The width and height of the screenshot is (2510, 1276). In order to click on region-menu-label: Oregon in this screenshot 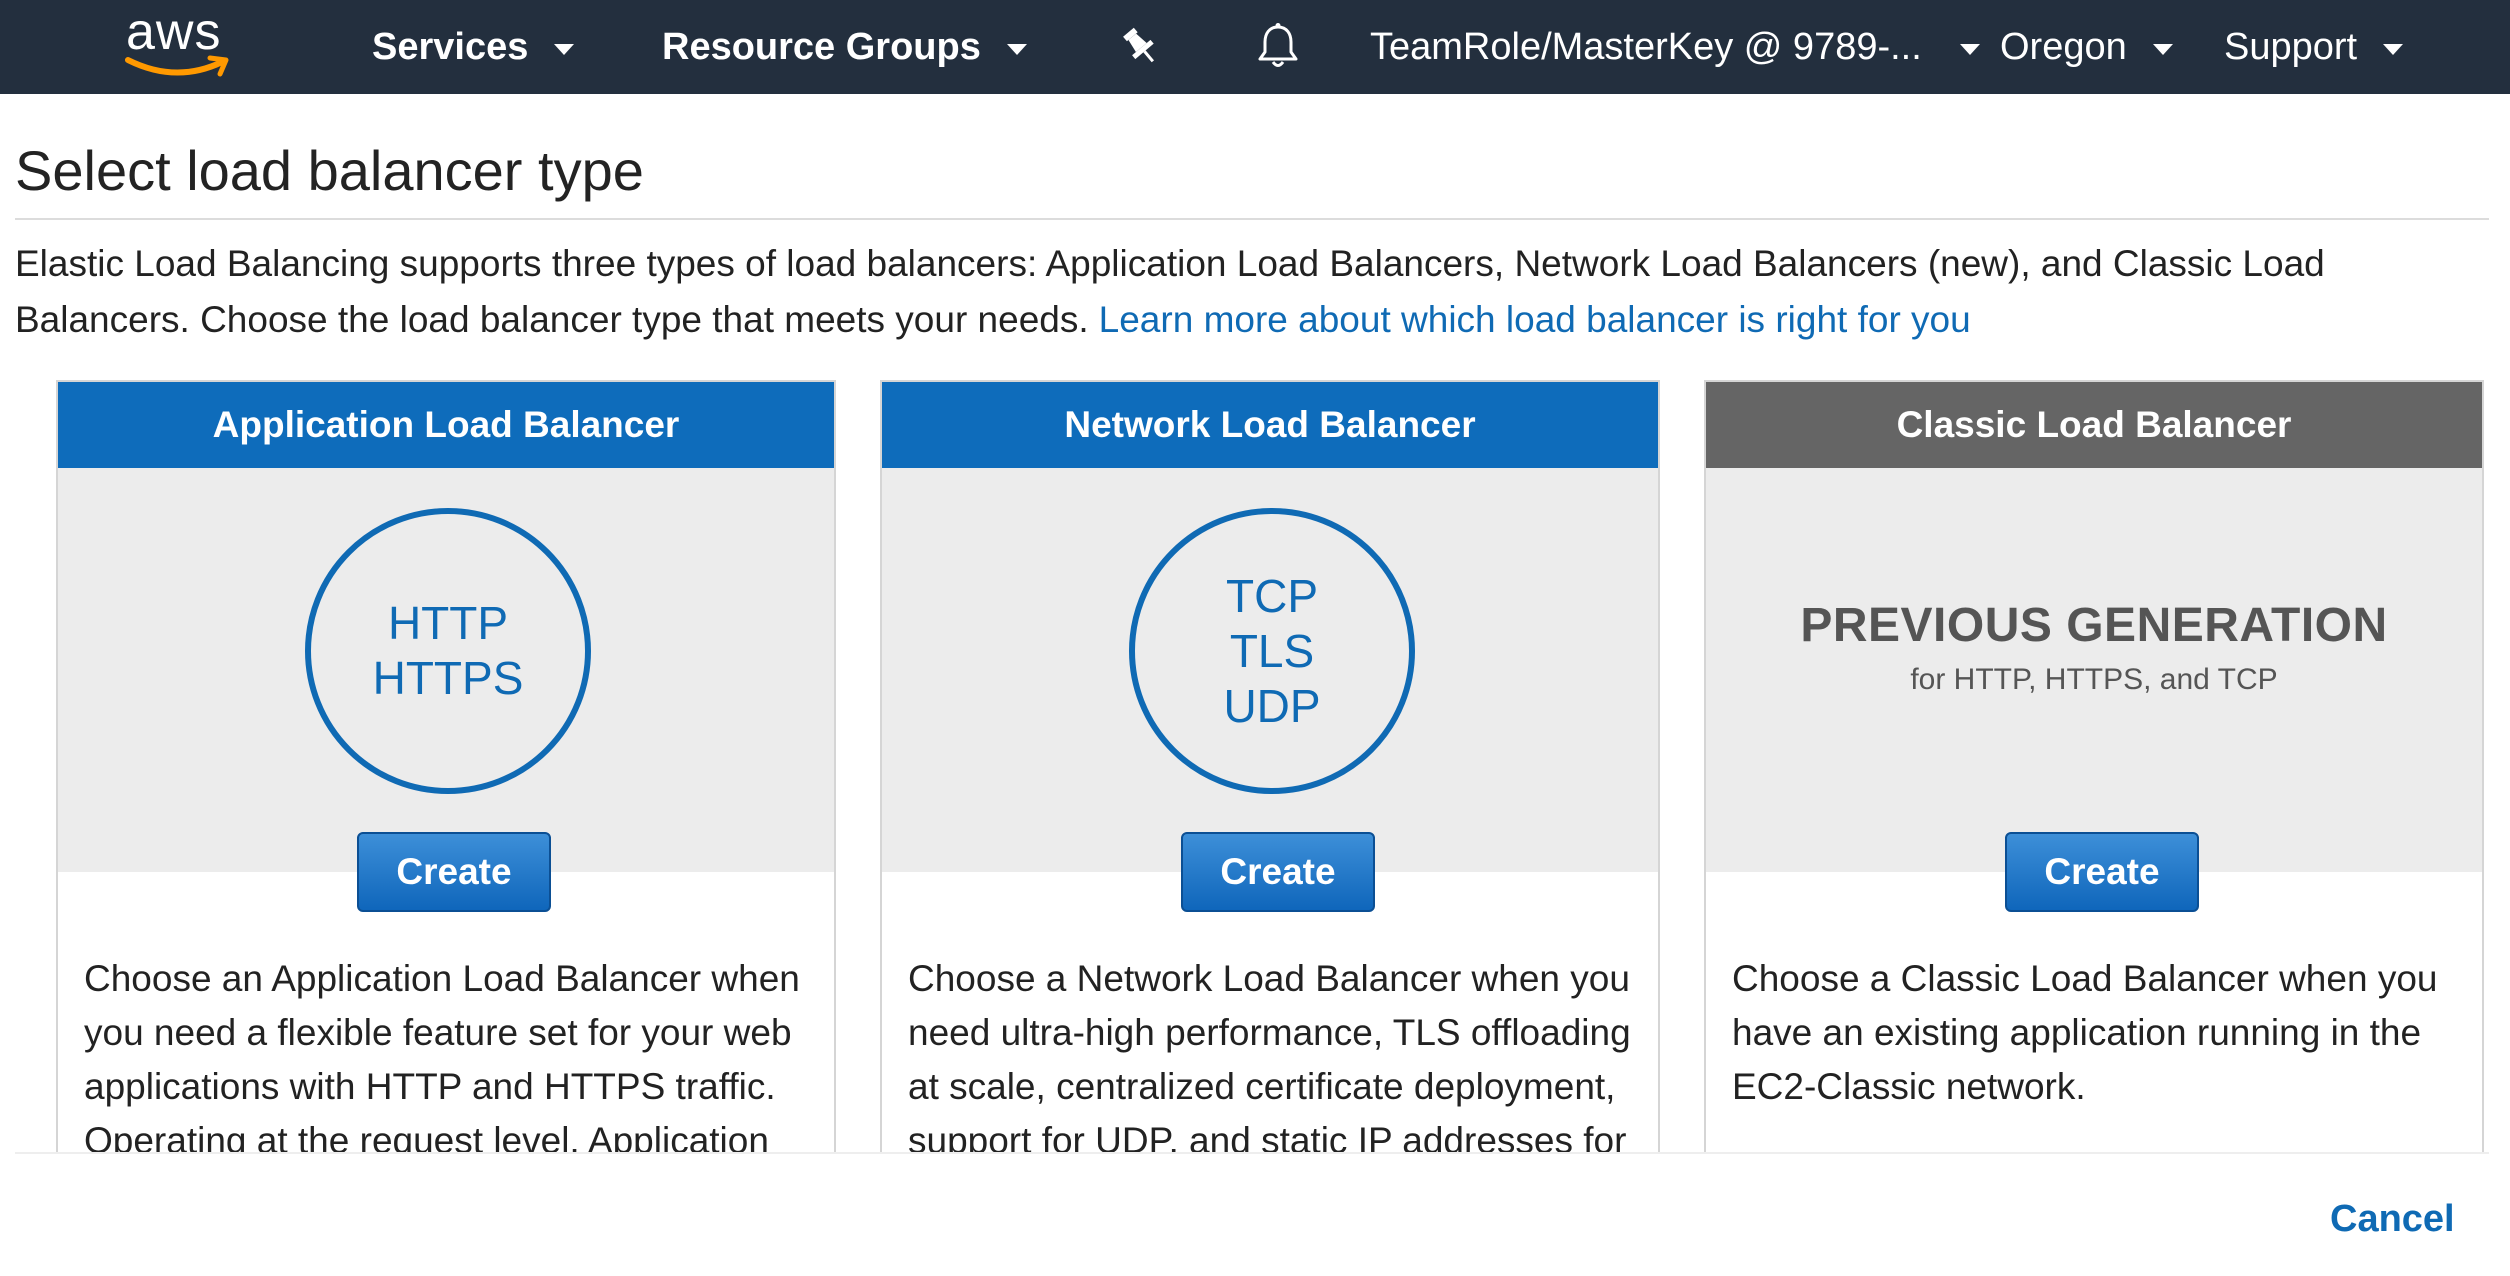, I will do `click(2063, 46)`.